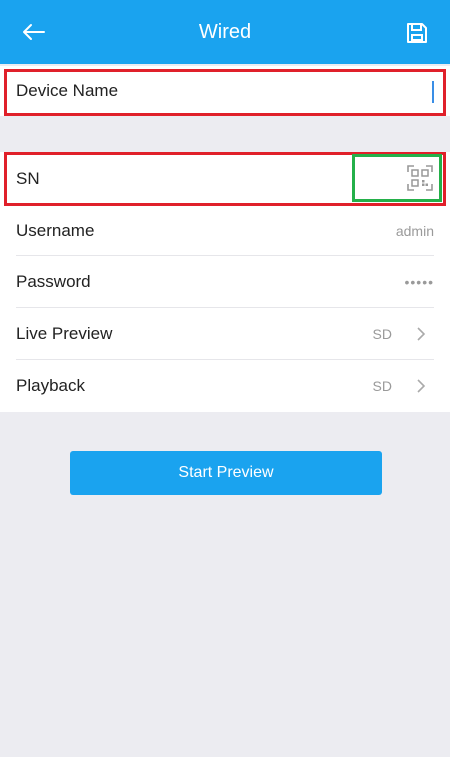 The image size is (450, 757). I want to click on app-bar: Wired, so click(225, 32).